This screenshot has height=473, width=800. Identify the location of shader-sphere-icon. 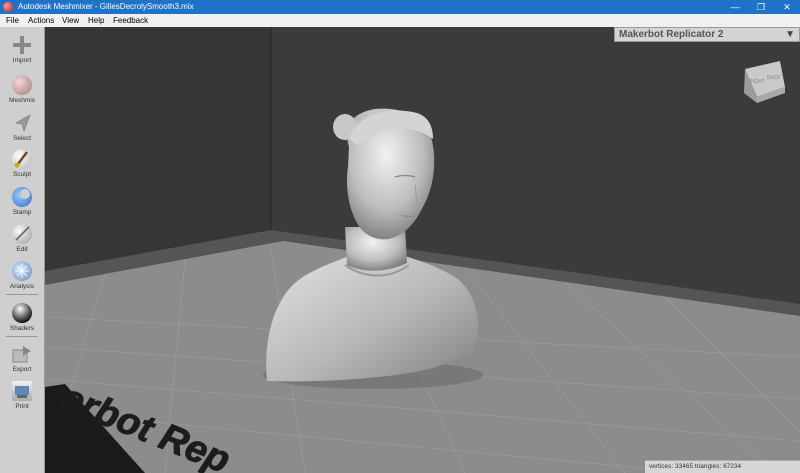
(22, 313).